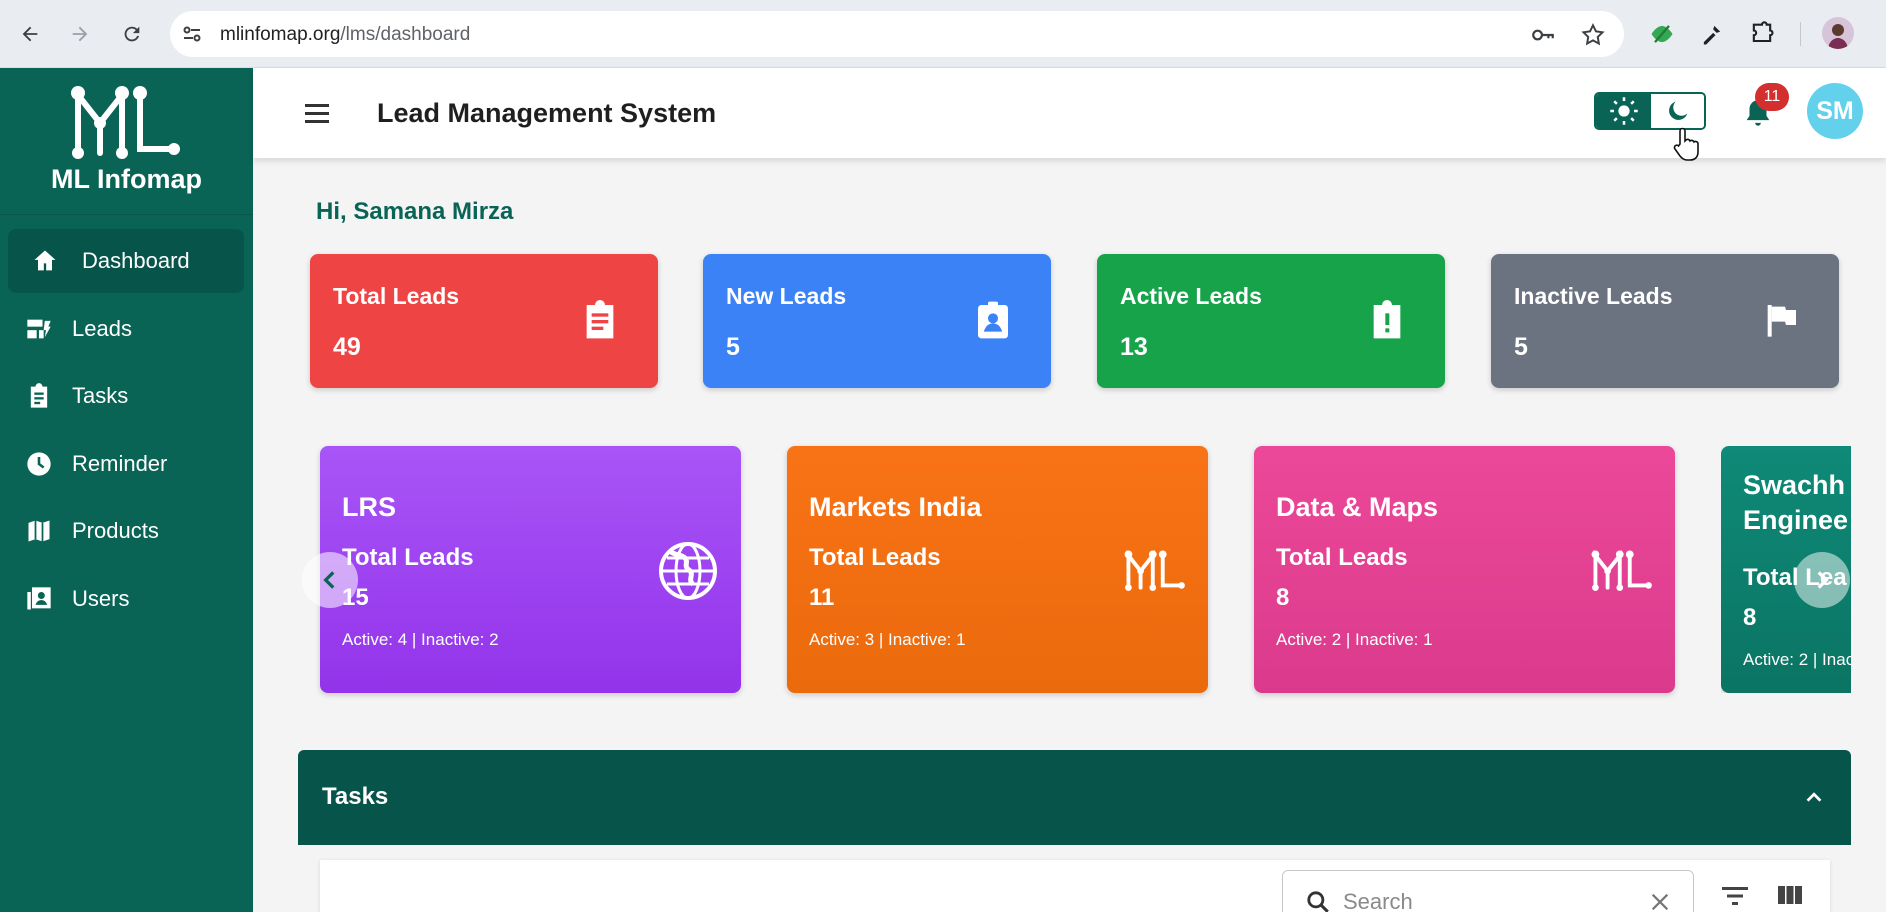 The image size is (1886, 912). I want to click on sidebar-item-label: Leads, so click(102, 328).